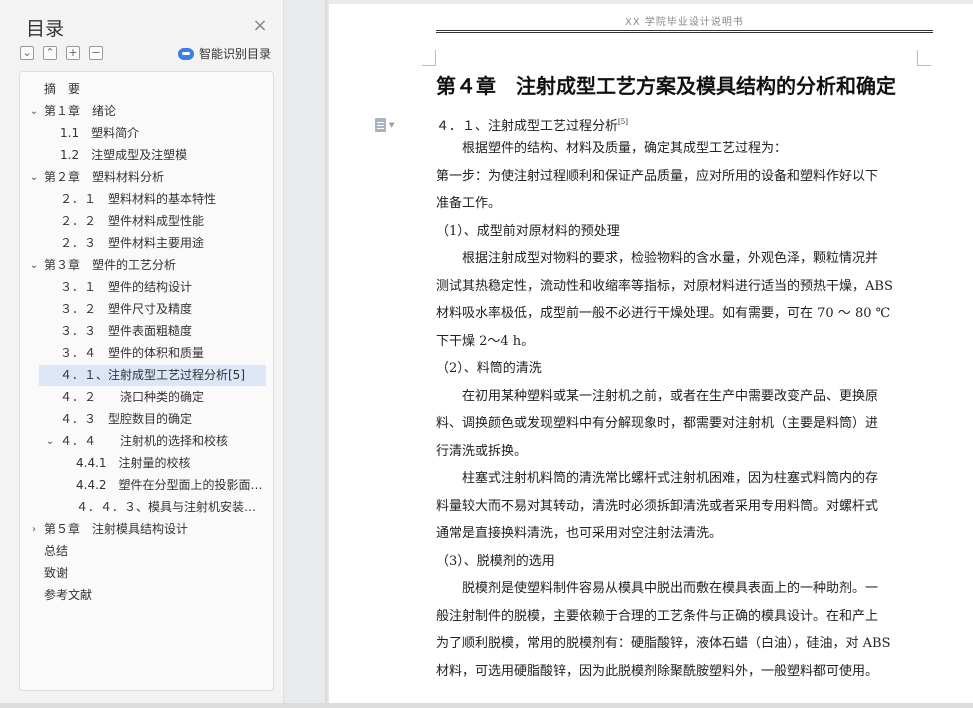  I want to click on body-text-line: （3）、脱模剂的选用, so click(495, 561).